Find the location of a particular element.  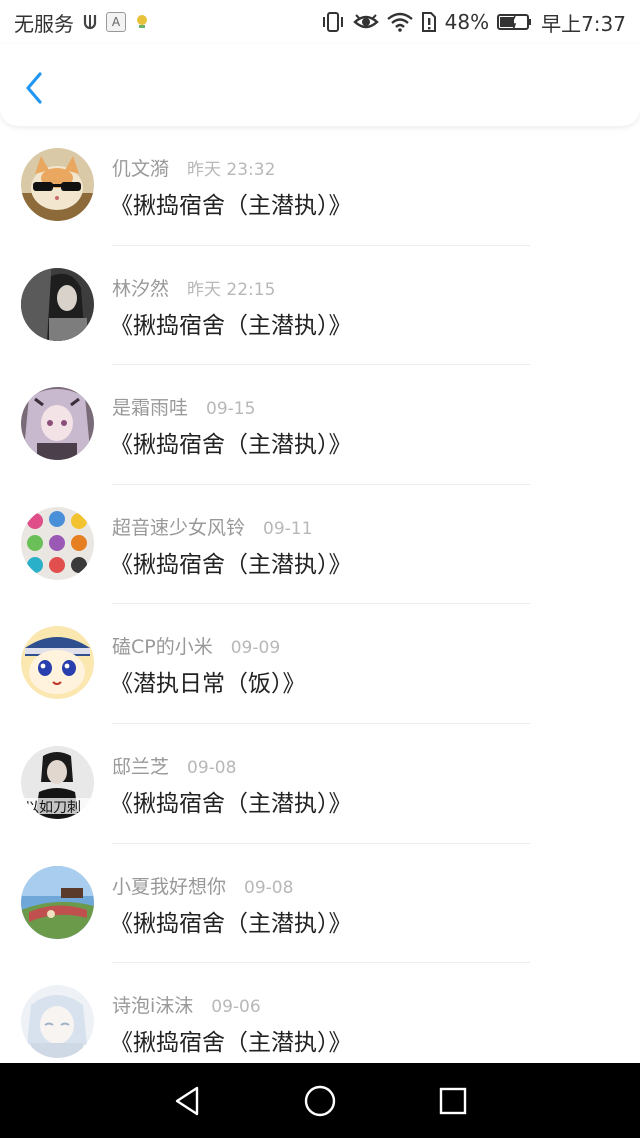

notification-icon is located at coordinates (142, 22).